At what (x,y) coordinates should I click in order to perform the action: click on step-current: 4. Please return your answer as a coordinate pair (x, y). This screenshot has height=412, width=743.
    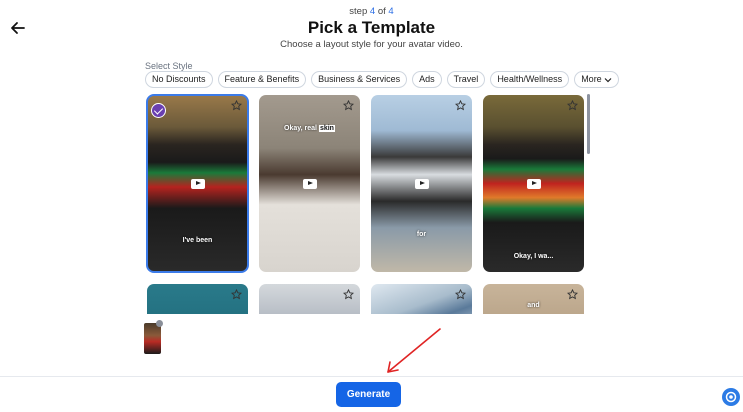
    Looking at the image, I should click on (372, 11).